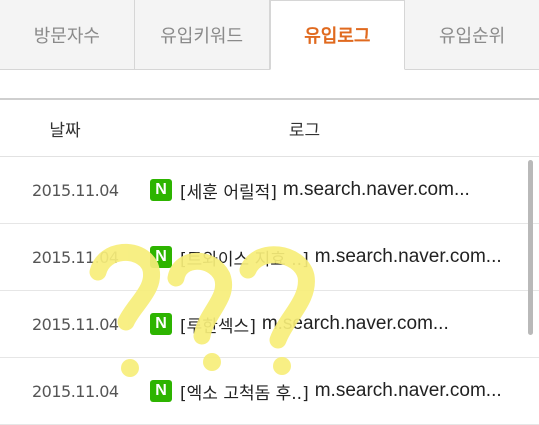 The height and width of the screenshot is (425, 539). What do you see at coordinates (244, 259) in the screenshot?
I see `search-keyword: [트와이스 지효 ..]` at bounding box center [244, 259].